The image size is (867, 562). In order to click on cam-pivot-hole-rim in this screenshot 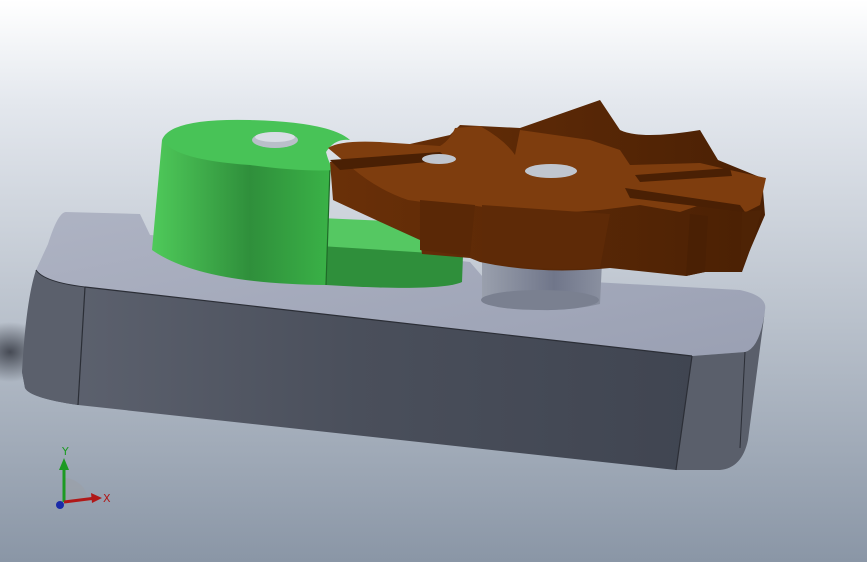, I will do `click(275, 137)`.